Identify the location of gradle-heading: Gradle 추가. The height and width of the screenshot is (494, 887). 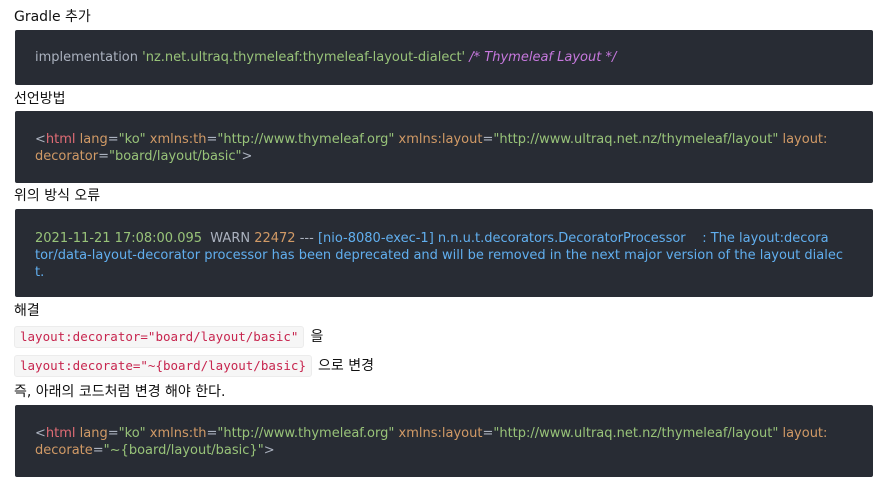
(52, 17).